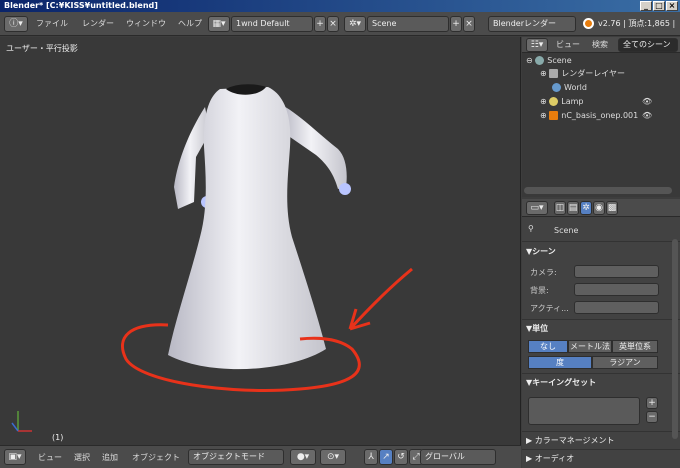  I want to click on eye-icon-mesh: 👁, so click(647, 115).